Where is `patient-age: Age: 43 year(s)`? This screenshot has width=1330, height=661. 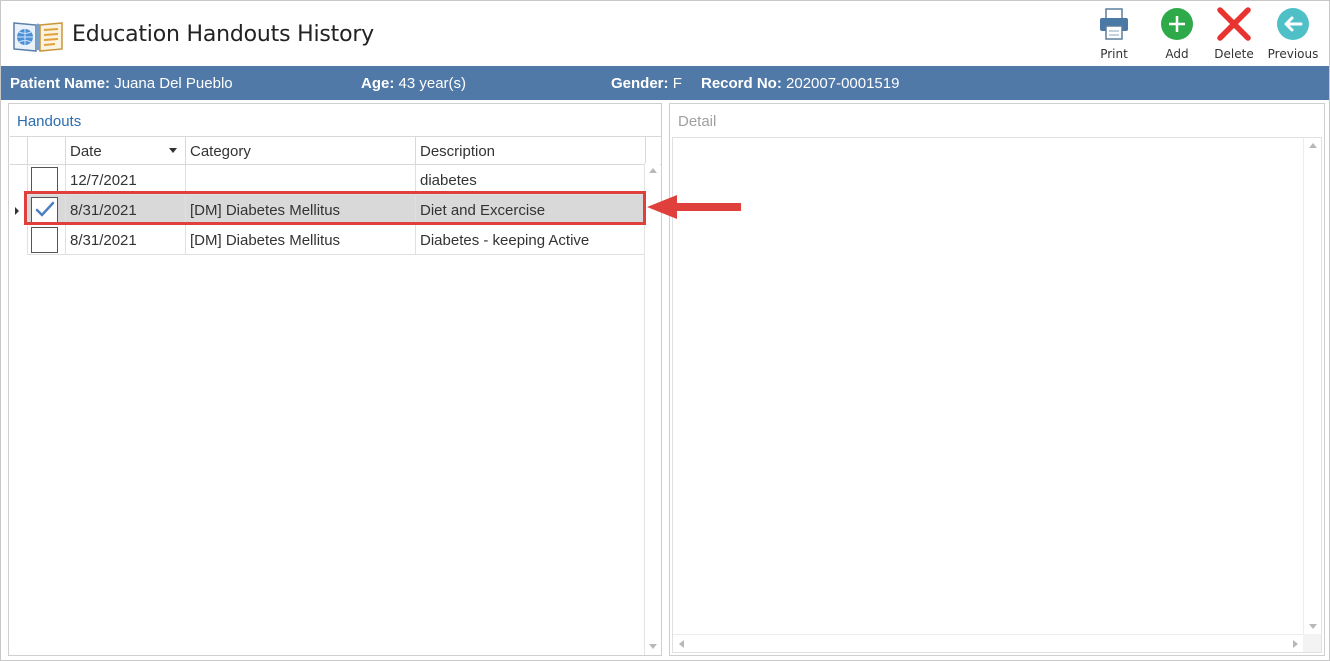
patient-age: Age: 43 year(s) is located at coordinates (413, 83).